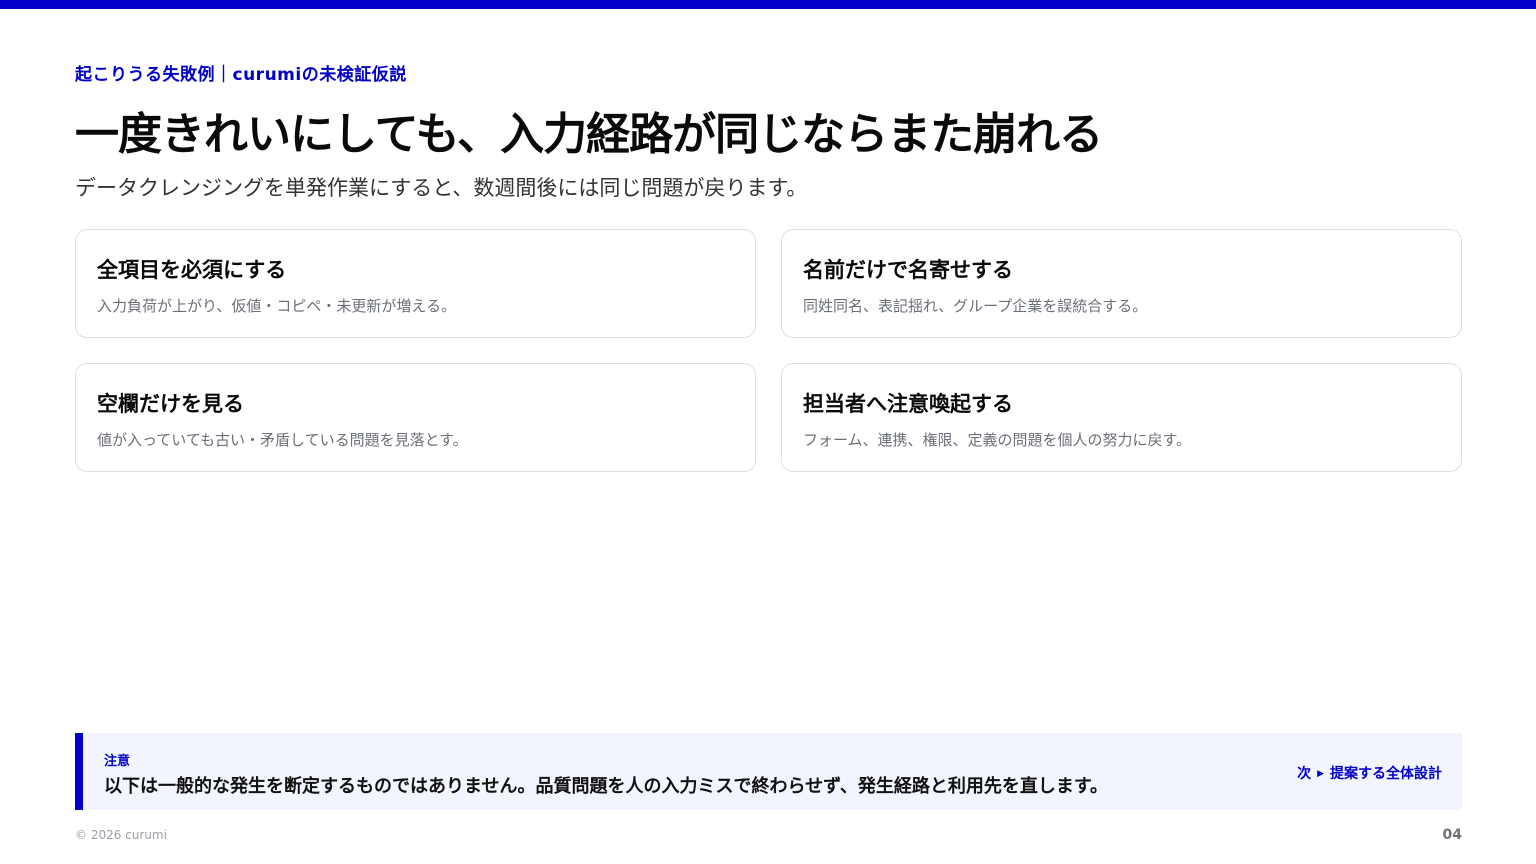 Image resolution: width=1536 pixels, height=864 pixels. What do you see at coordinates (589, 134) in the screenshot?
I see `page-title: 一度きれいにしても、入力経路が同じならまた崩れる` at bounding box center [589, 134].